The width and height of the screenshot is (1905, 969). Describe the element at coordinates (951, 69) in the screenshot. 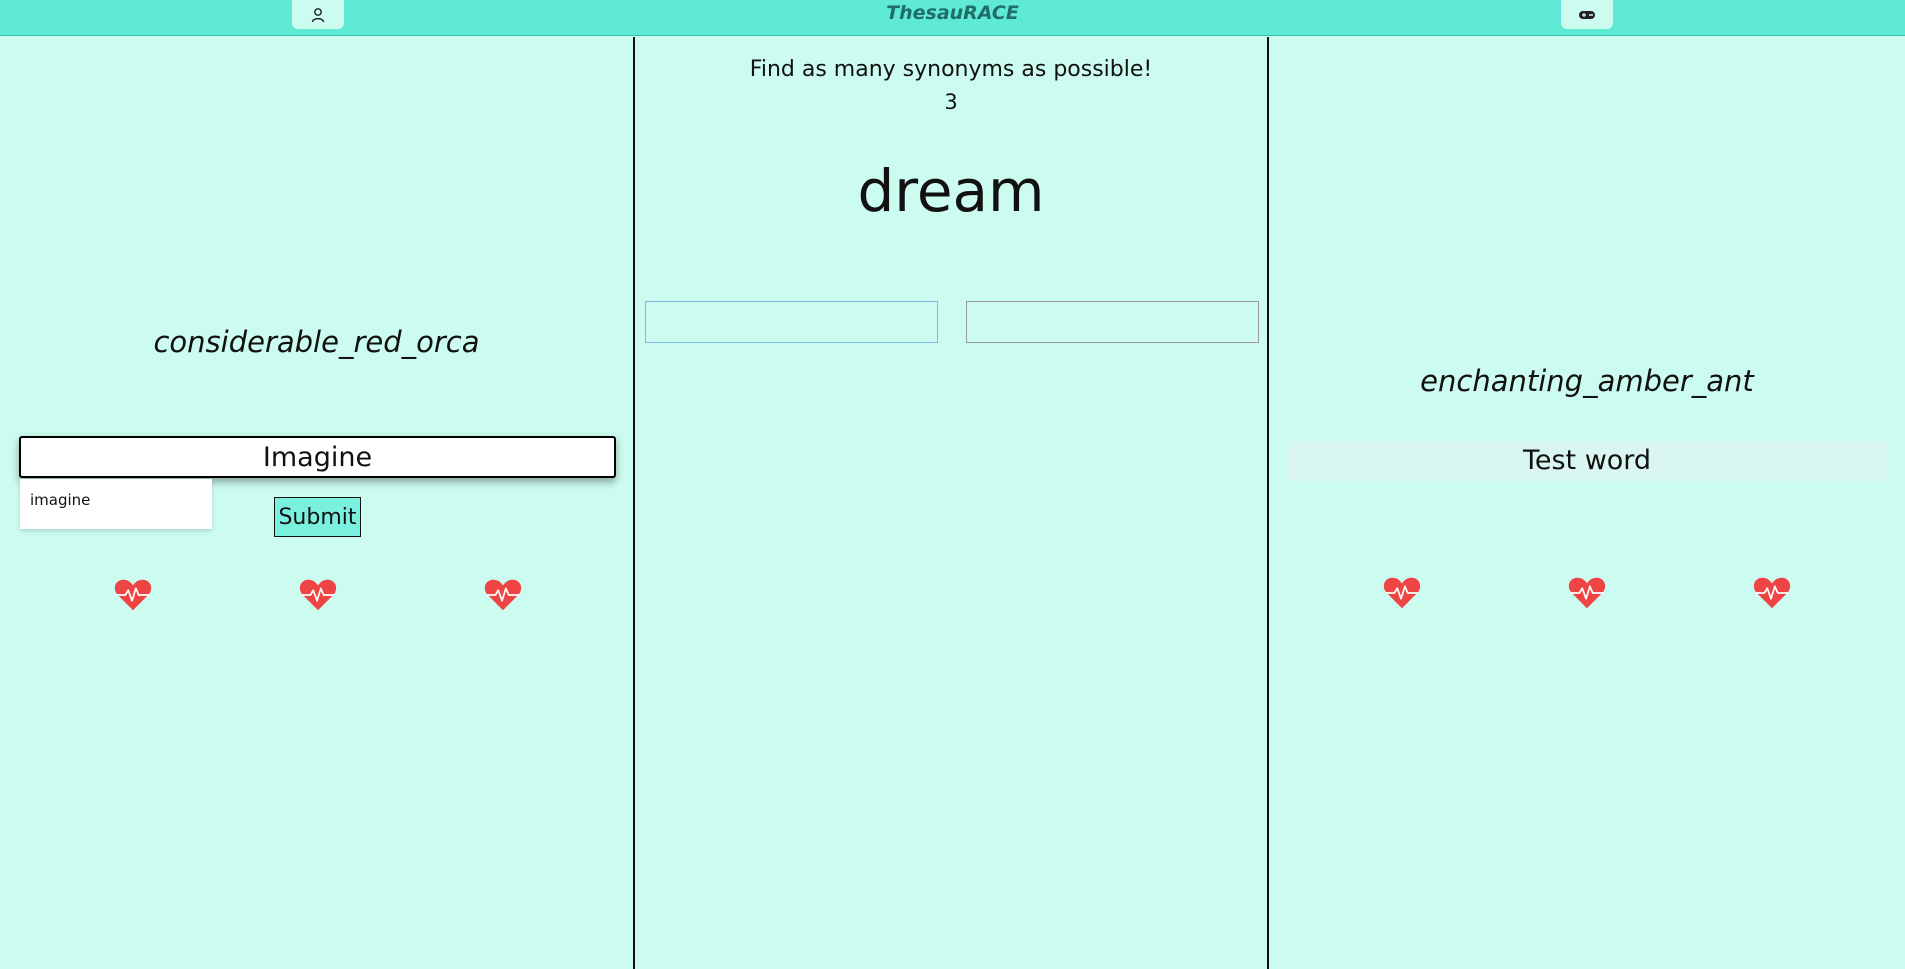

I see `instruction-text: Find as many synonyms as possible!` at that location.